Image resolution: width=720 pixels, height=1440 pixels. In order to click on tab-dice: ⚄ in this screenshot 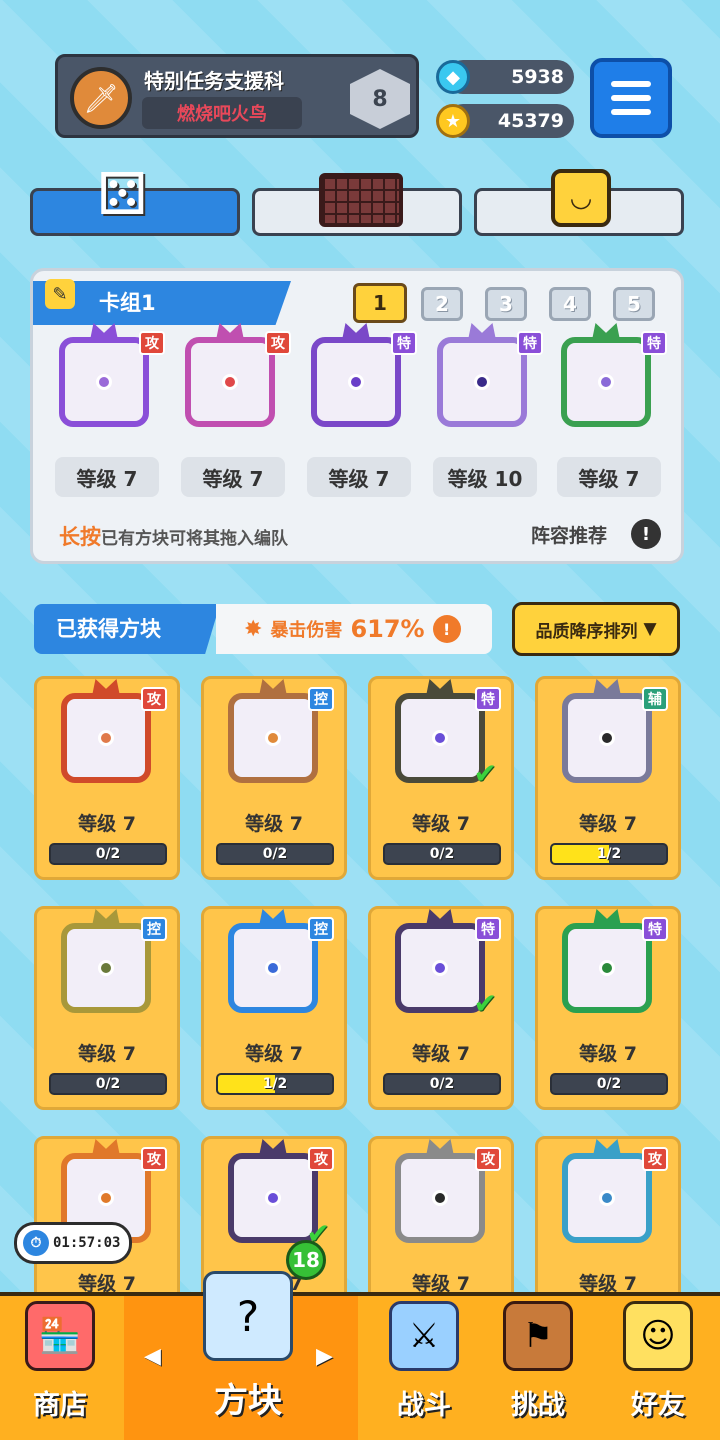, I will do `click(135, 198)`.